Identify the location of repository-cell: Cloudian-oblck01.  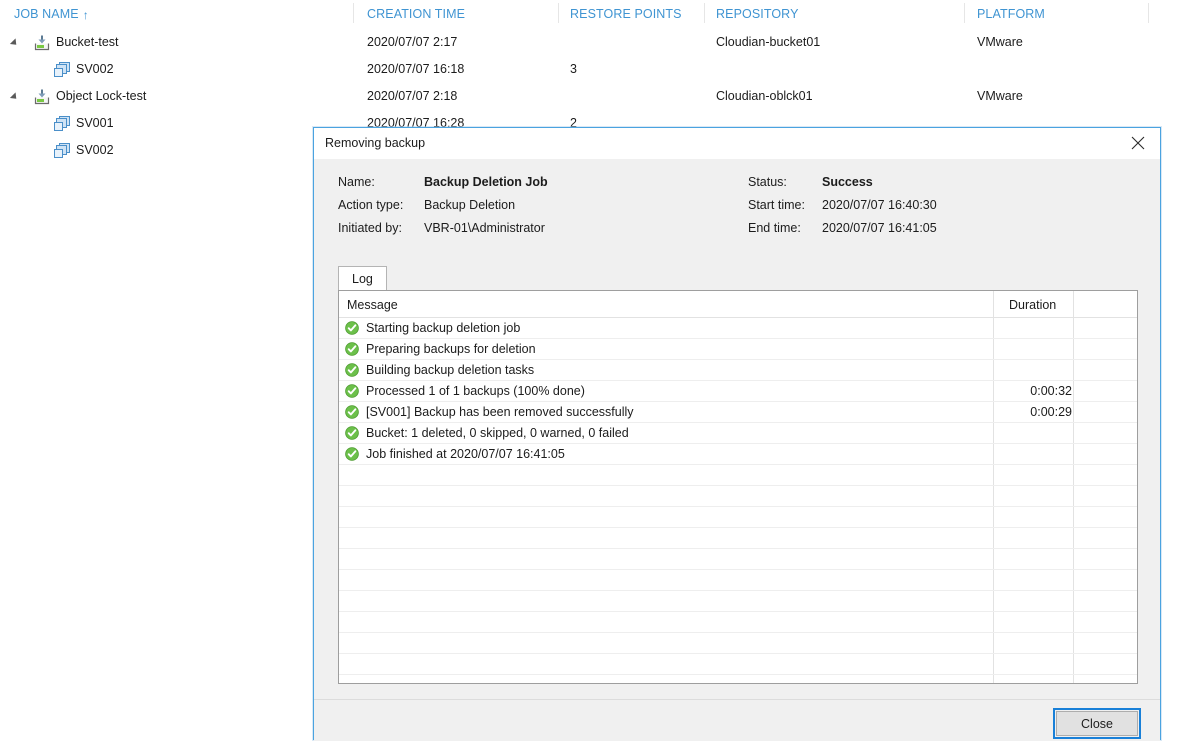
(764, 96).